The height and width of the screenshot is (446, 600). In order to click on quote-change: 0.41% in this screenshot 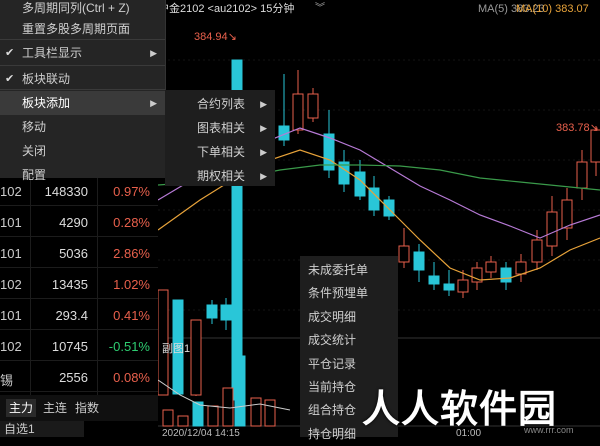, I will do `click(131, 315)`.